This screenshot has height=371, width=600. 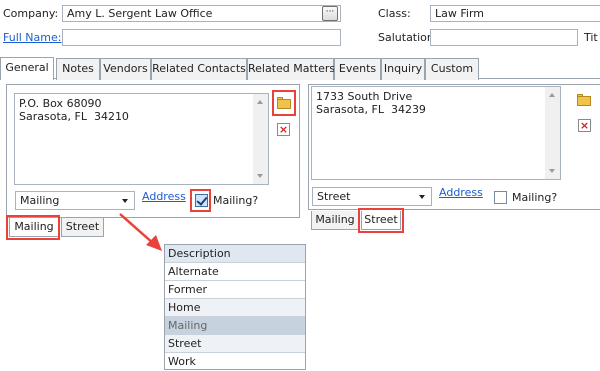 What do you see at coordinates (408, 37) in the screenshot?
I see `salutation-label: Salutation:` at bounding box center [408, 37].